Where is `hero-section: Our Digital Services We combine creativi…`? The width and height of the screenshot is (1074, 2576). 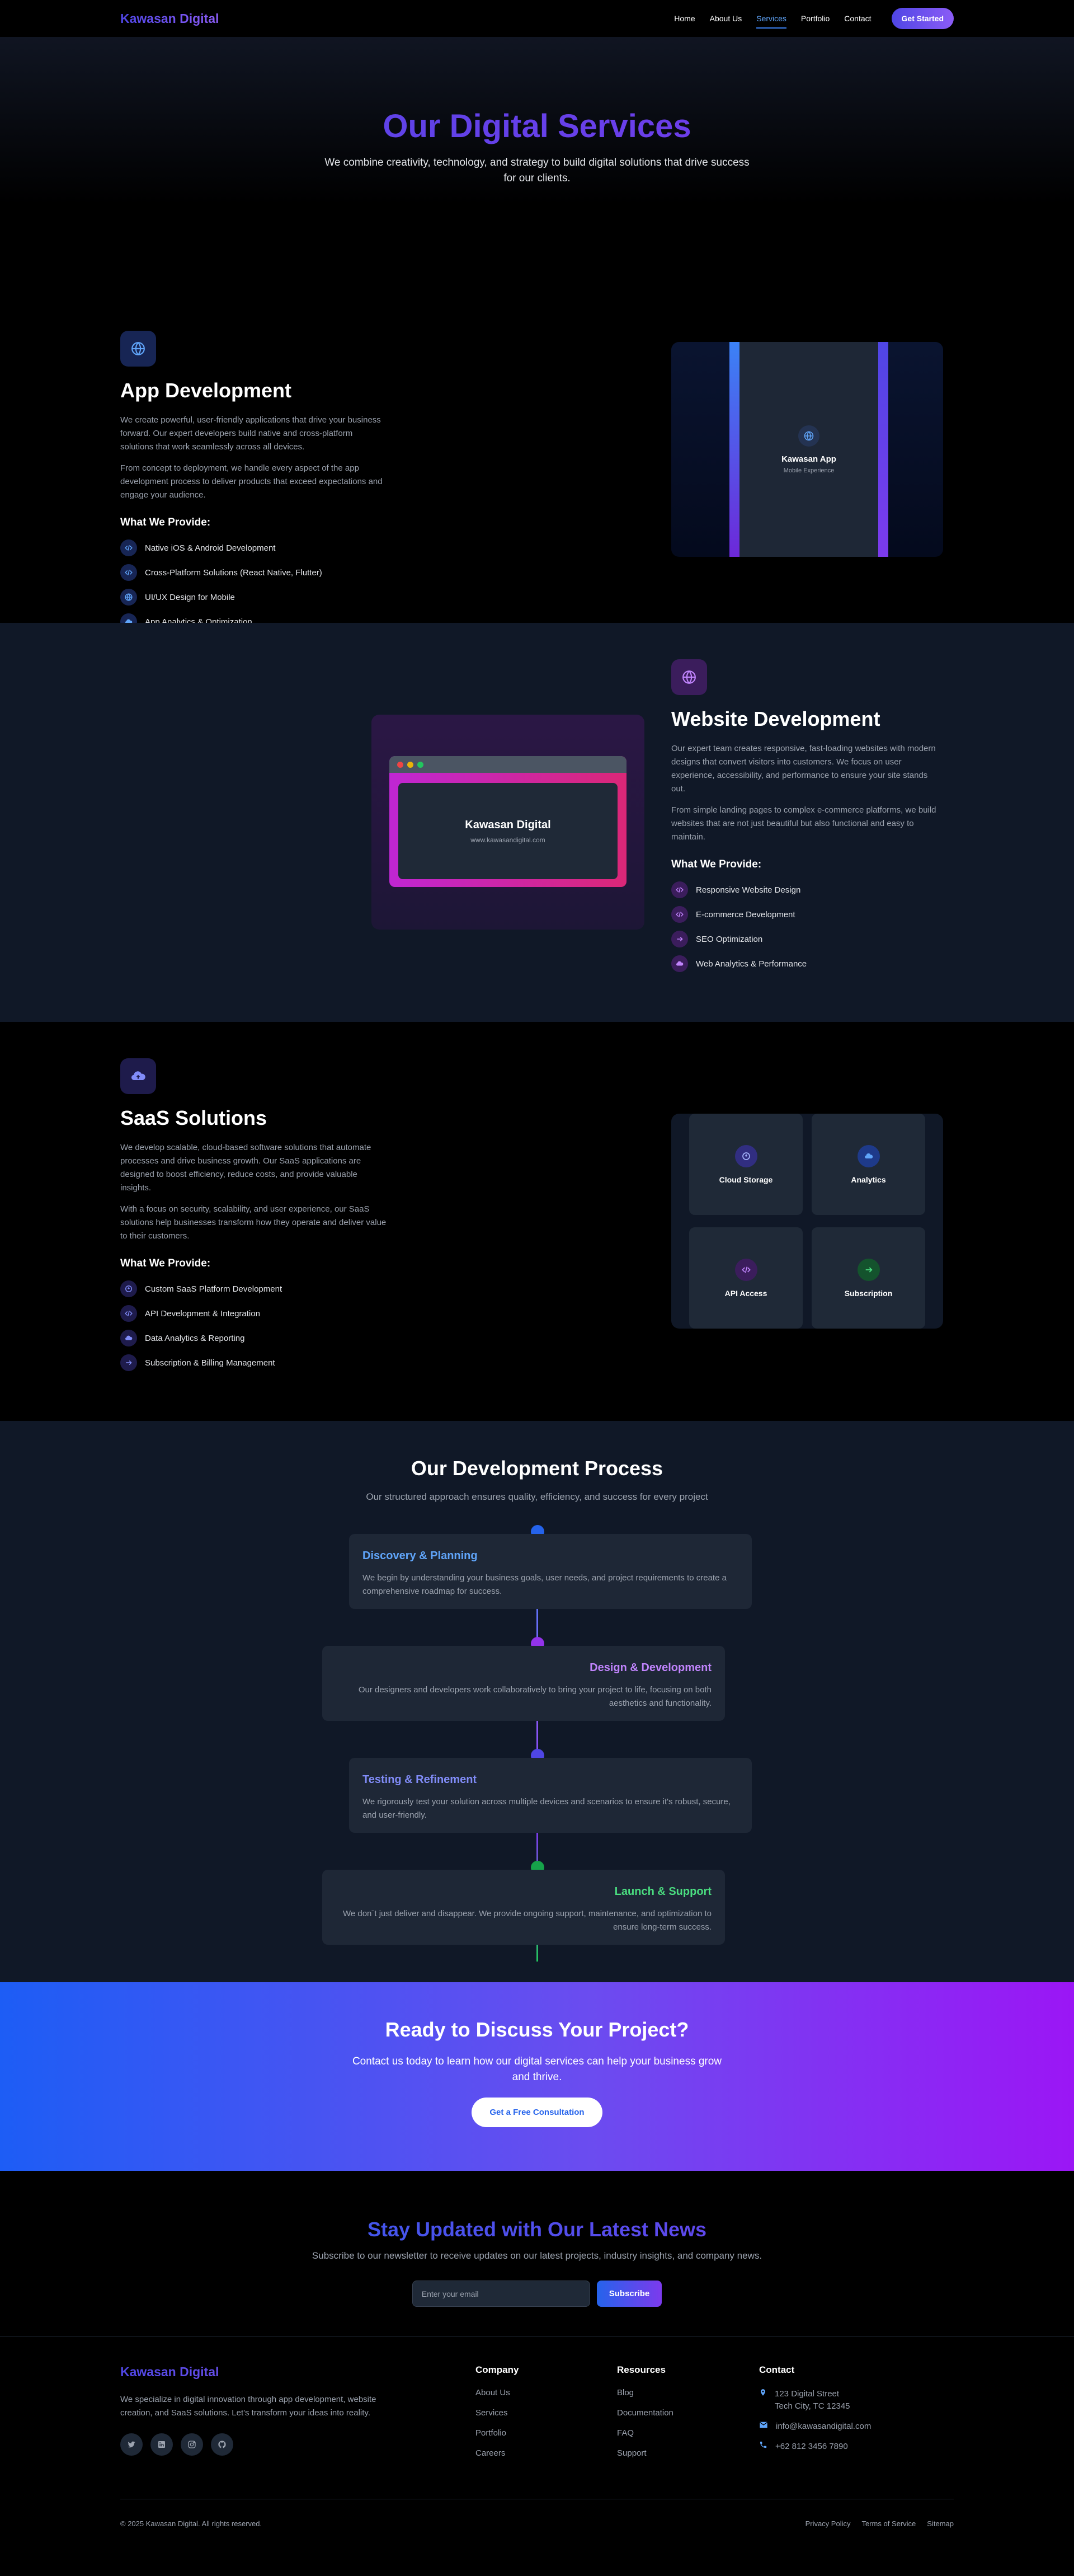 hero-section: Our Digital Services We combine creativi… is located at coordinates (537, 144).